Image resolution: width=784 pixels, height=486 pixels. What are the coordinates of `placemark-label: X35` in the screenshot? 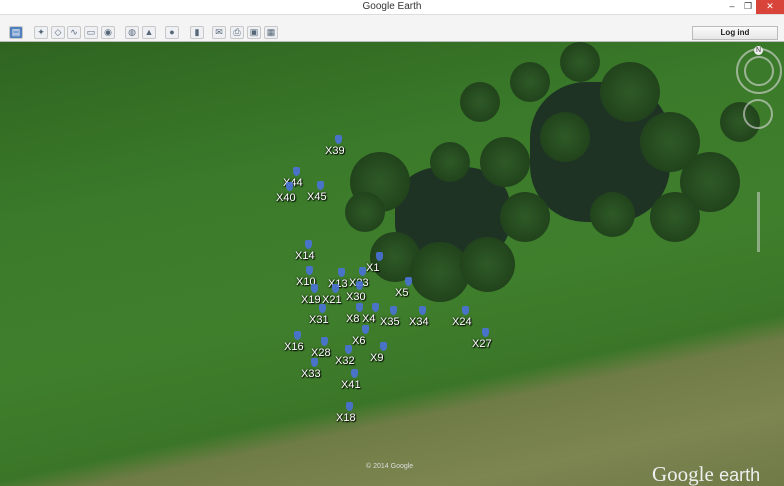 It's located at (390, 322).